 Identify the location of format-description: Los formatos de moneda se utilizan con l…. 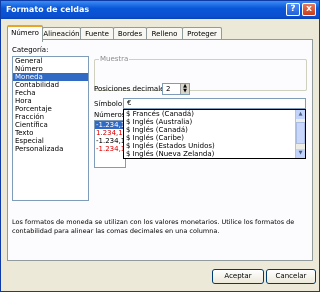
(153, 226).